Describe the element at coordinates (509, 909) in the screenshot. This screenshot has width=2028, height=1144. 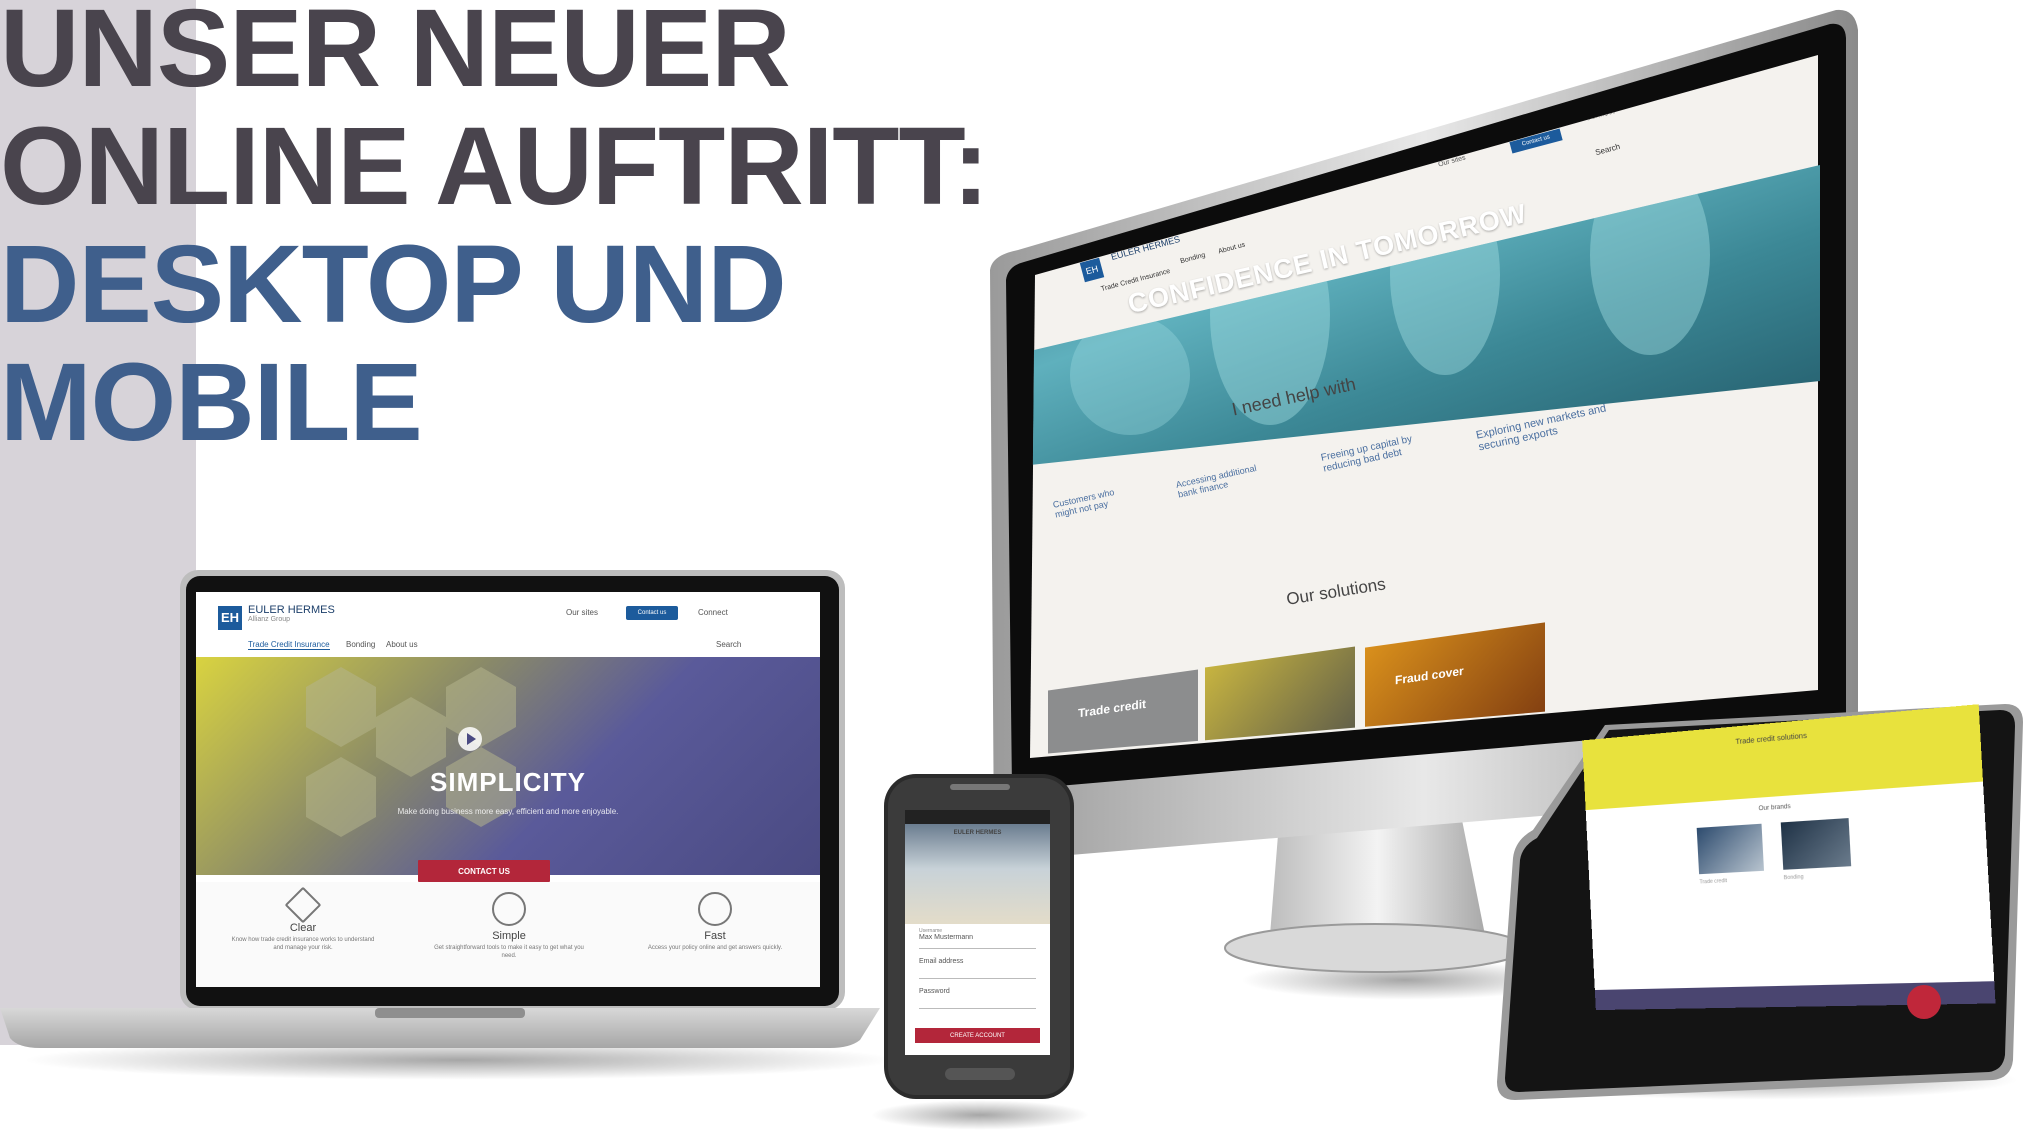
I see `arrows-icon` at that location.